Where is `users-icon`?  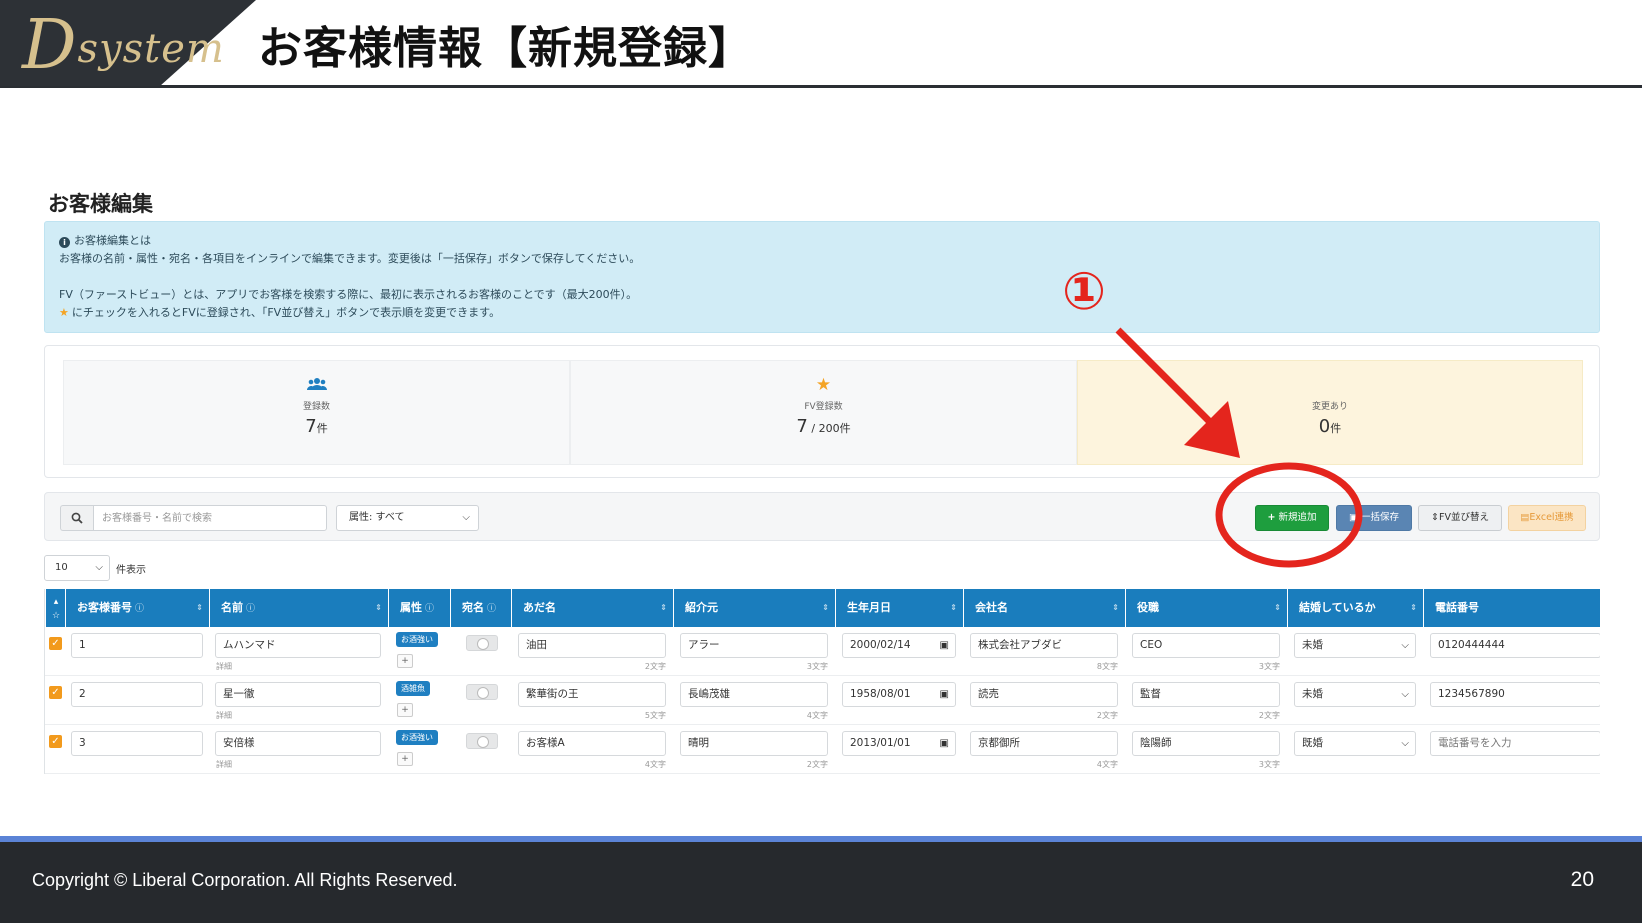 users-icon is located at coordinates (316, 385).